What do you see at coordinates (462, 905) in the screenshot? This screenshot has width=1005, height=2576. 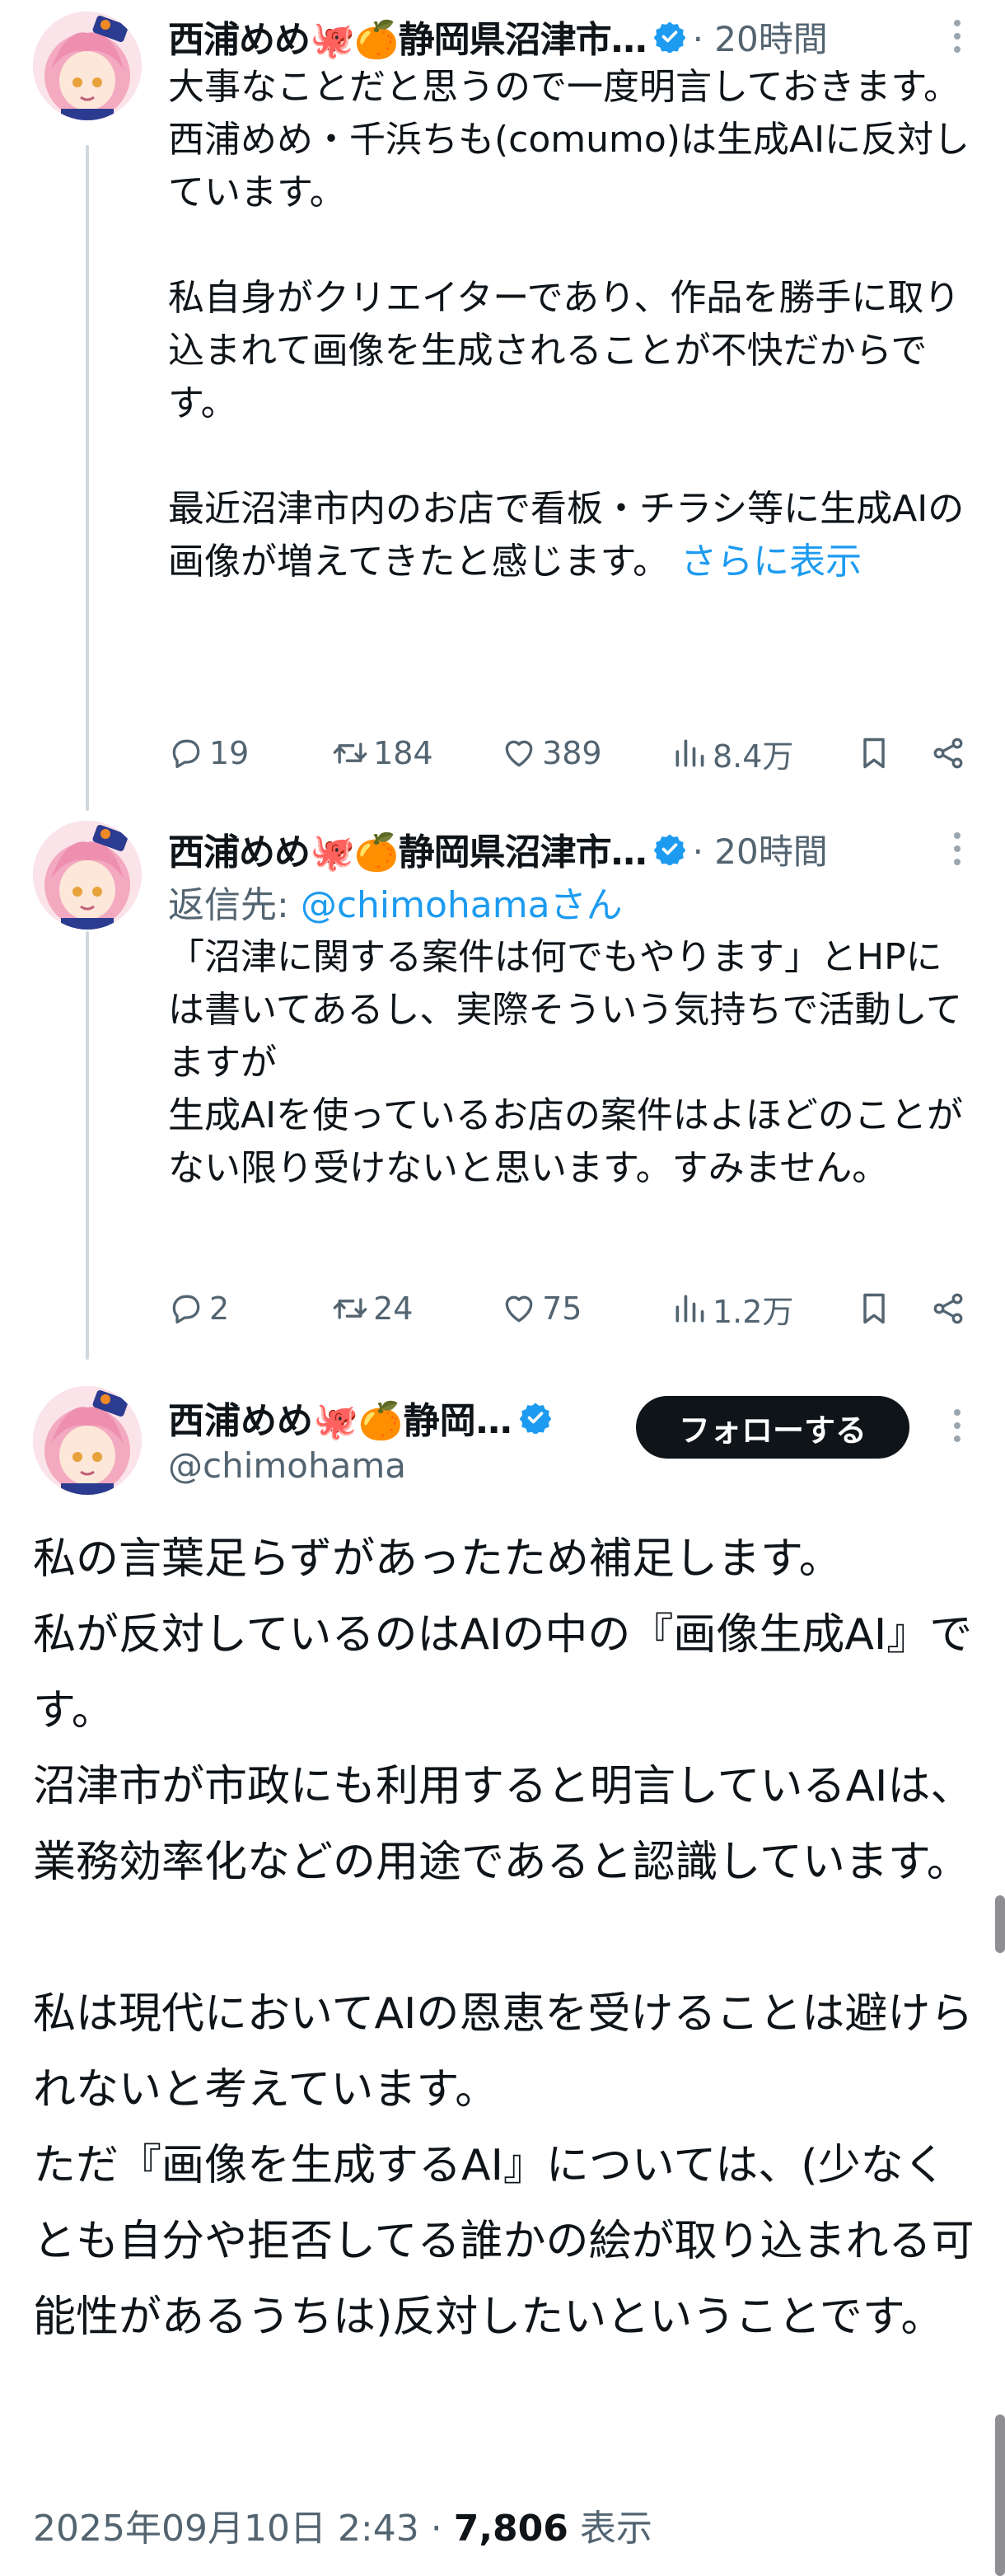 I see `reply-to-link: @chimohamaさん` at bounding box center [462, 905].